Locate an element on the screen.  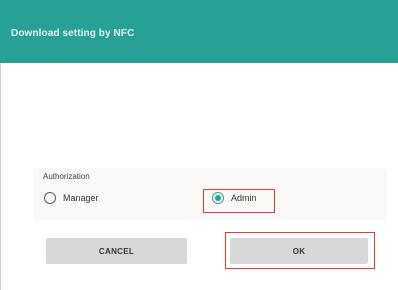
ok-button: OK is located at coordinates (299, 251).